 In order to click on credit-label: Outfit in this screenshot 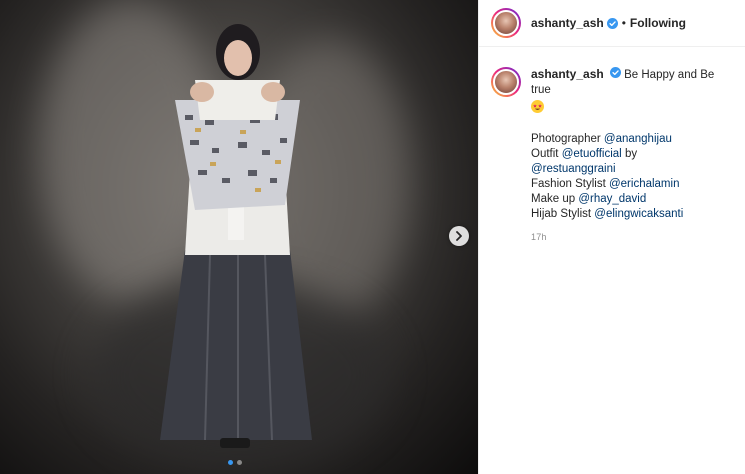, I will do `click(545, 153)`.